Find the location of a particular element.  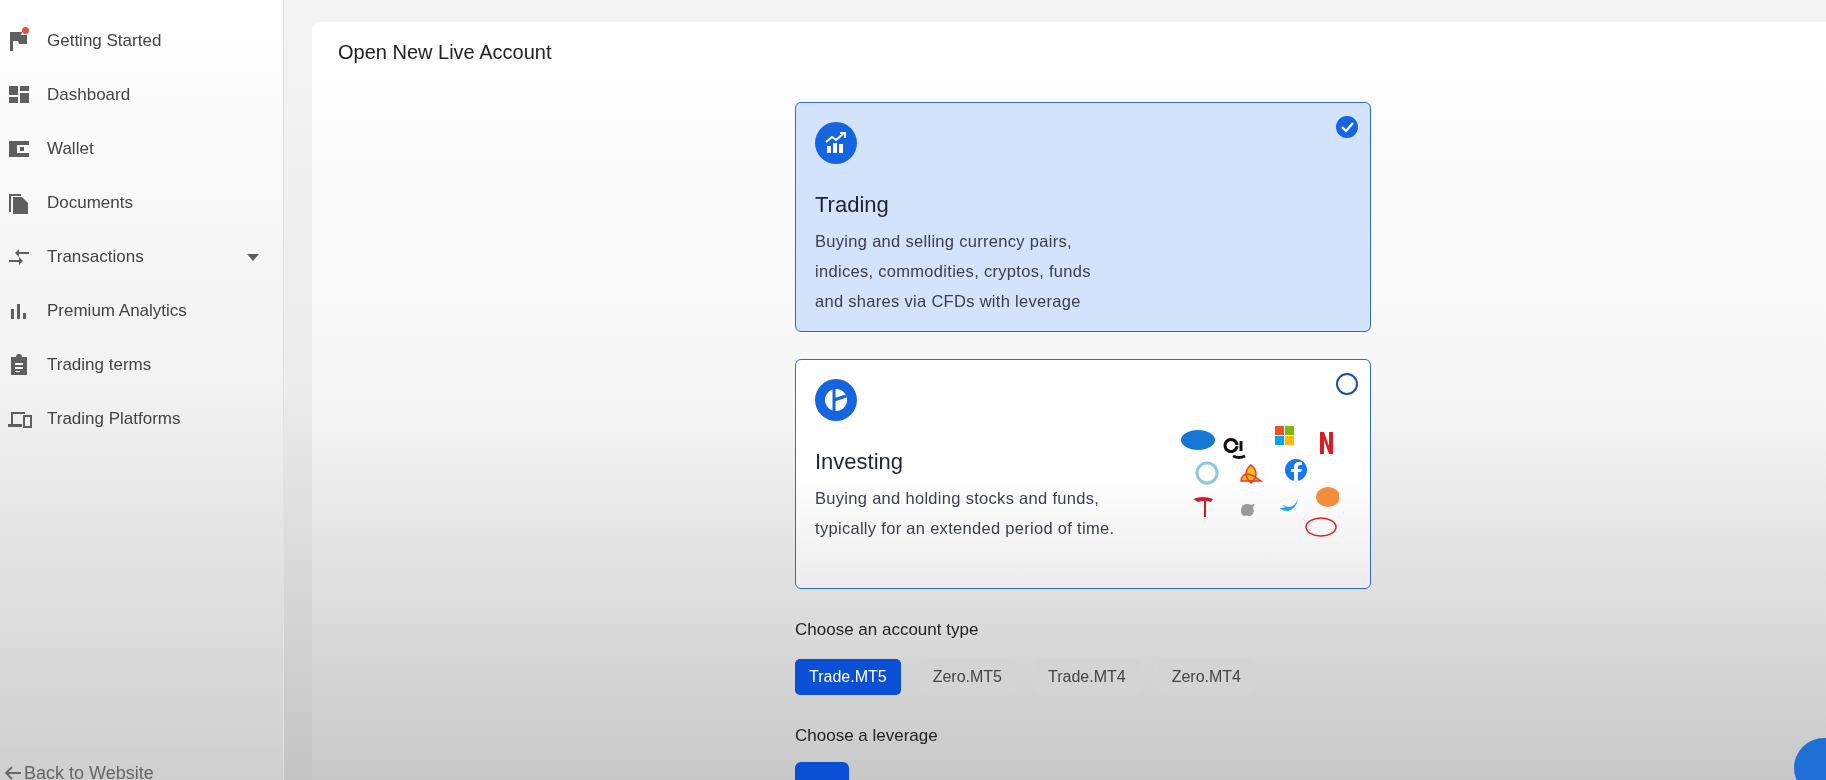

caret-icon is located at coordinates (253, 257).